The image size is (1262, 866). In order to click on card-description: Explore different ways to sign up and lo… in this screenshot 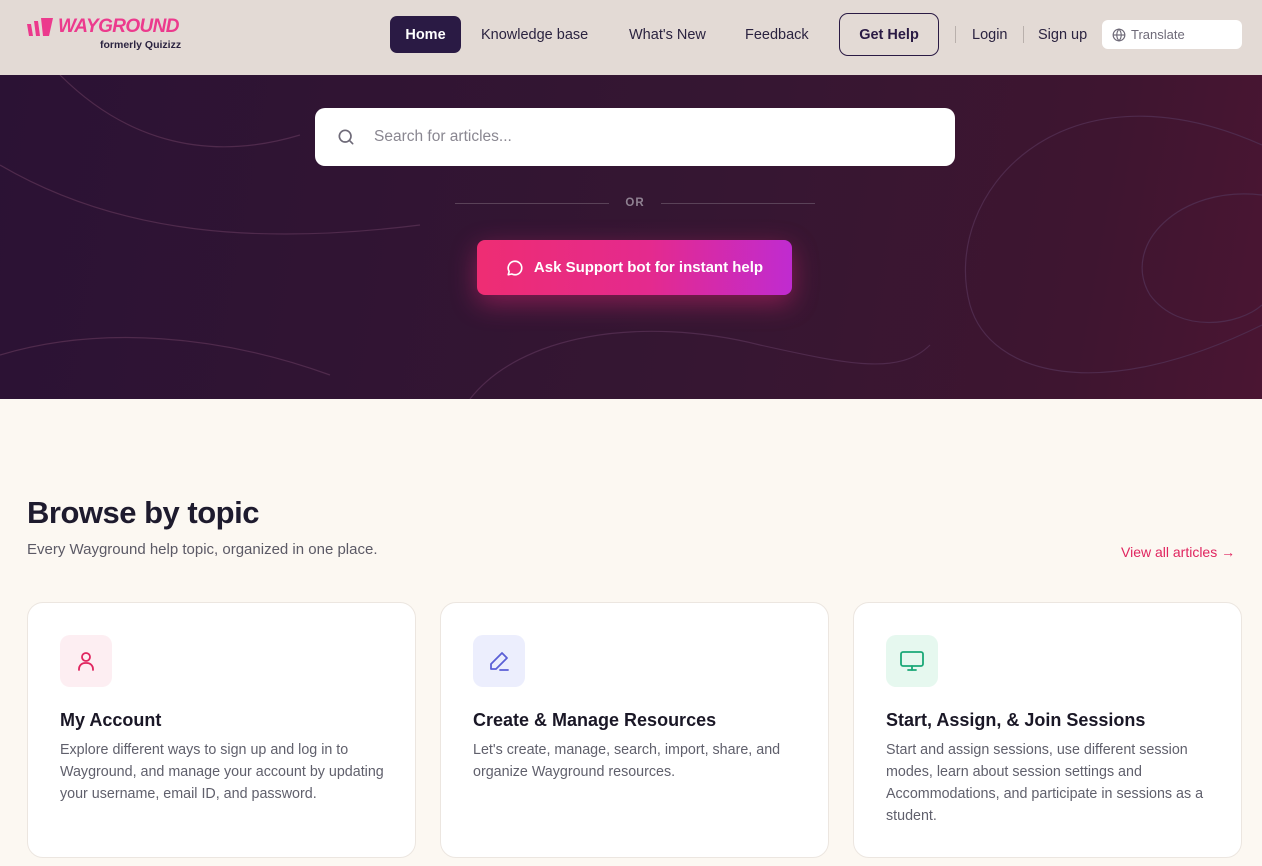, I will do `click(222, 772)`.